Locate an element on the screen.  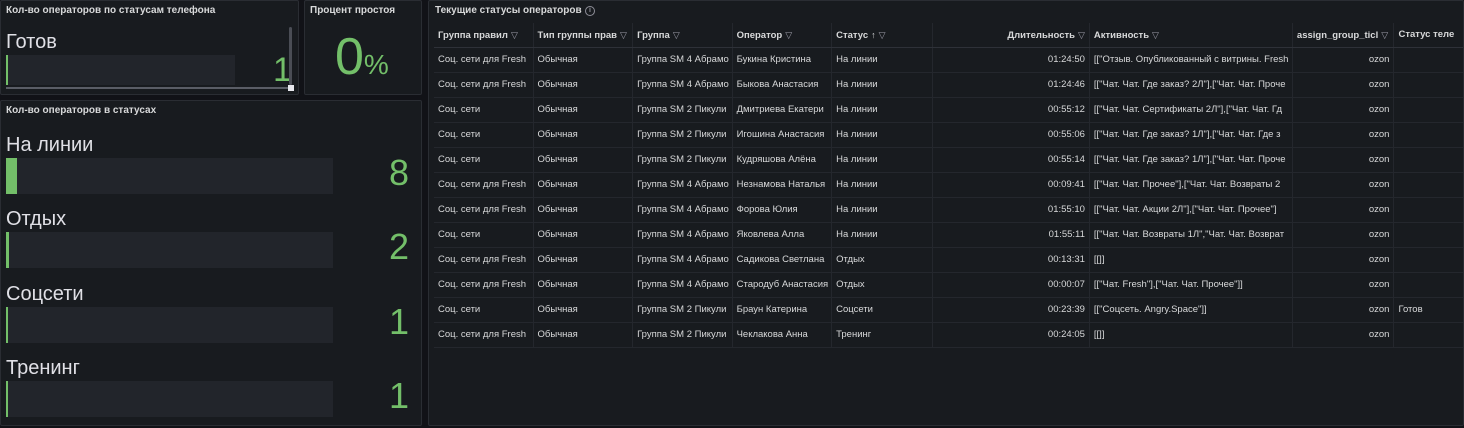
column-header-rule-group: Группа правил ▽ is located at coordinates (484, 35).